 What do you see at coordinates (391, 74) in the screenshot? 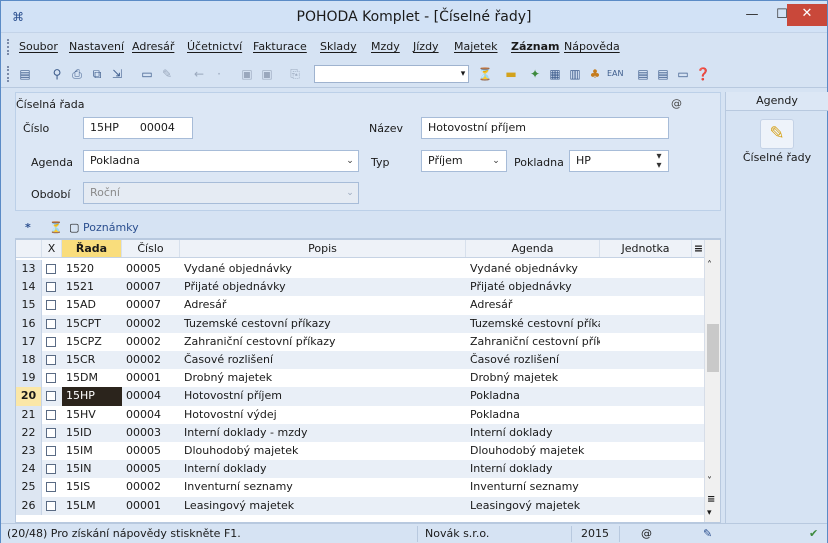
I see `toolbar-combo` at bounding box center [391, 74].